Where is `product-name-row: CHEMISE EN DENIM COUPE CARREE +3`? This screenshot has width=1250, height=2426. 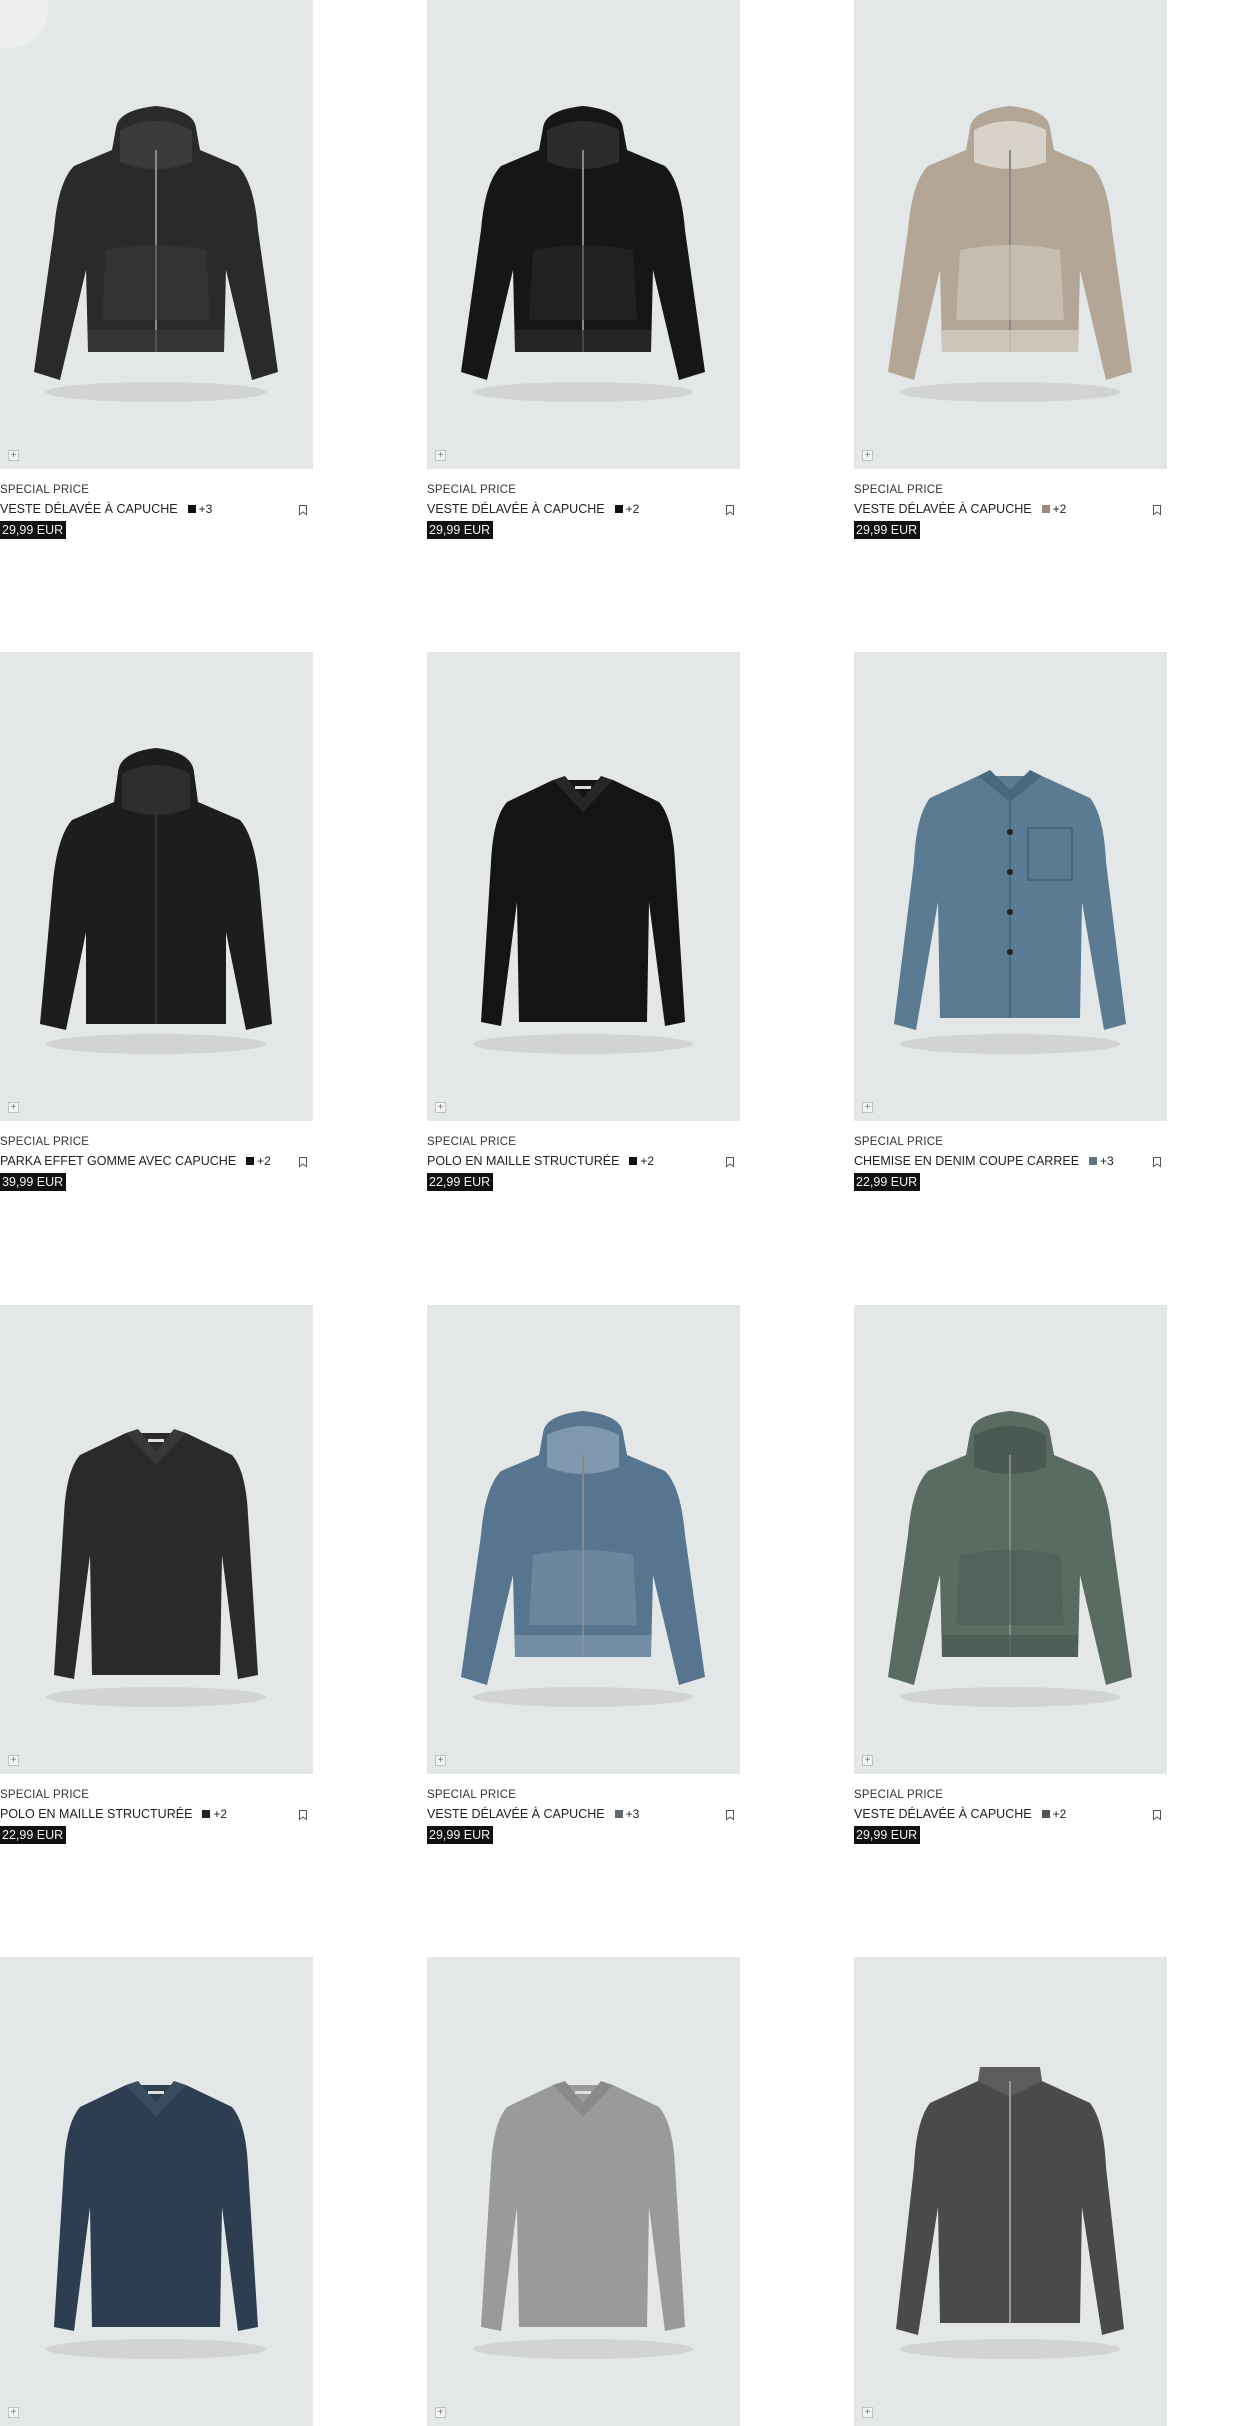
product-name-row: CHEMISE EN DENIM COUPE CARREE +3 is located at coordinates (984, 1161).